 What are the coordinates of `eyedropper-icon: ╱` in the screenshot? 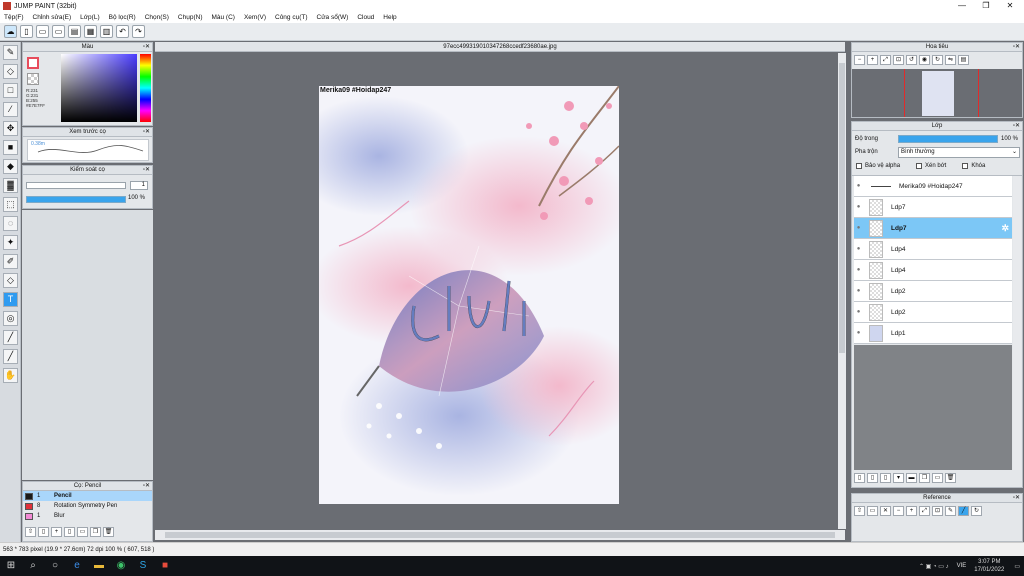 It's located at (963, 511).